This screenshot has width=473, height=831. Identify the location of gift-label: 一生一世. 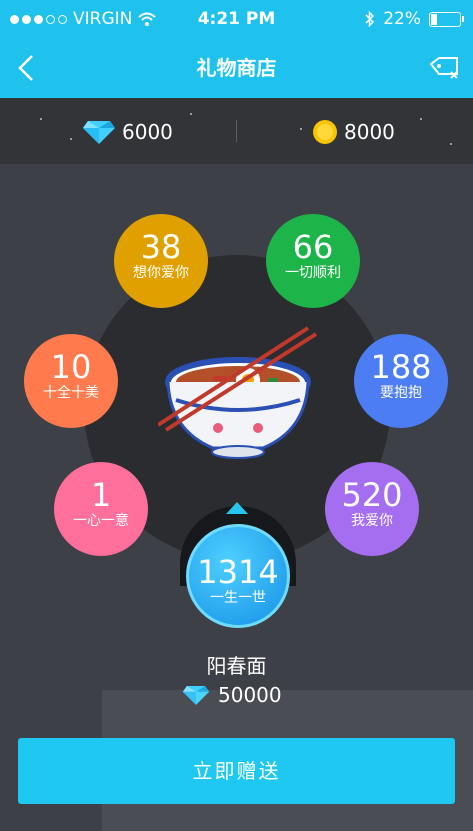
(238, 598).